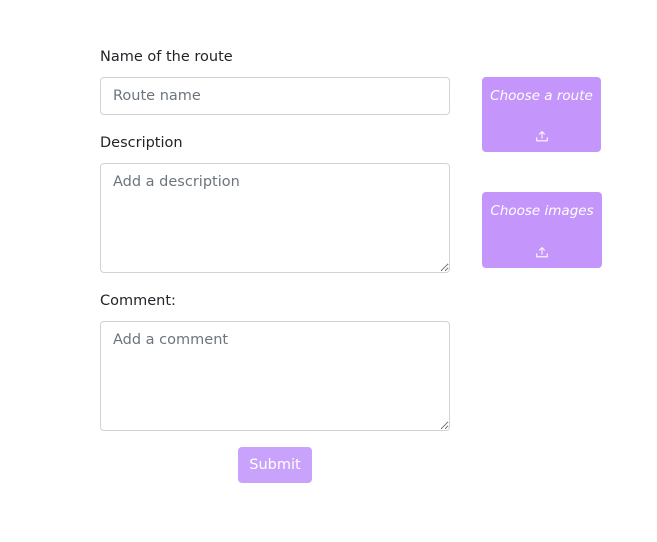 This screenshot has width=657, height=542. I want to click on description-textarea, so click(275, 218).